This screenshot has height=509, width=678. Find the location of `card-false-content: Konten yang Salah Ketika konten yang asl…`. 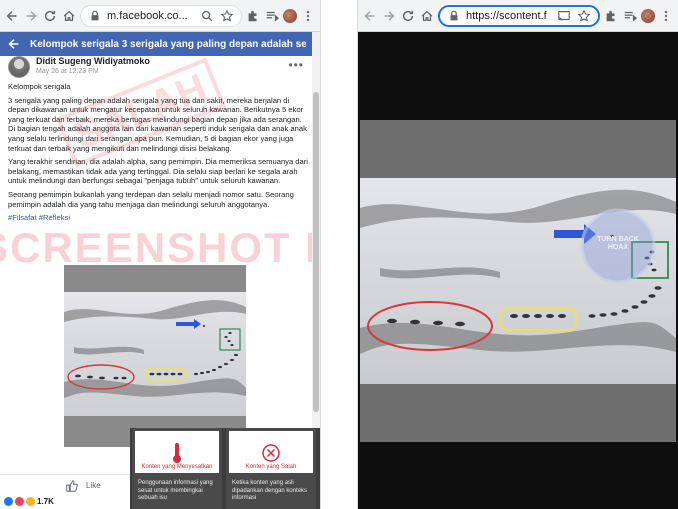

card-false-content: Konten yang Salah Ketika konten yang asl… is located at coordinates (271, 468).